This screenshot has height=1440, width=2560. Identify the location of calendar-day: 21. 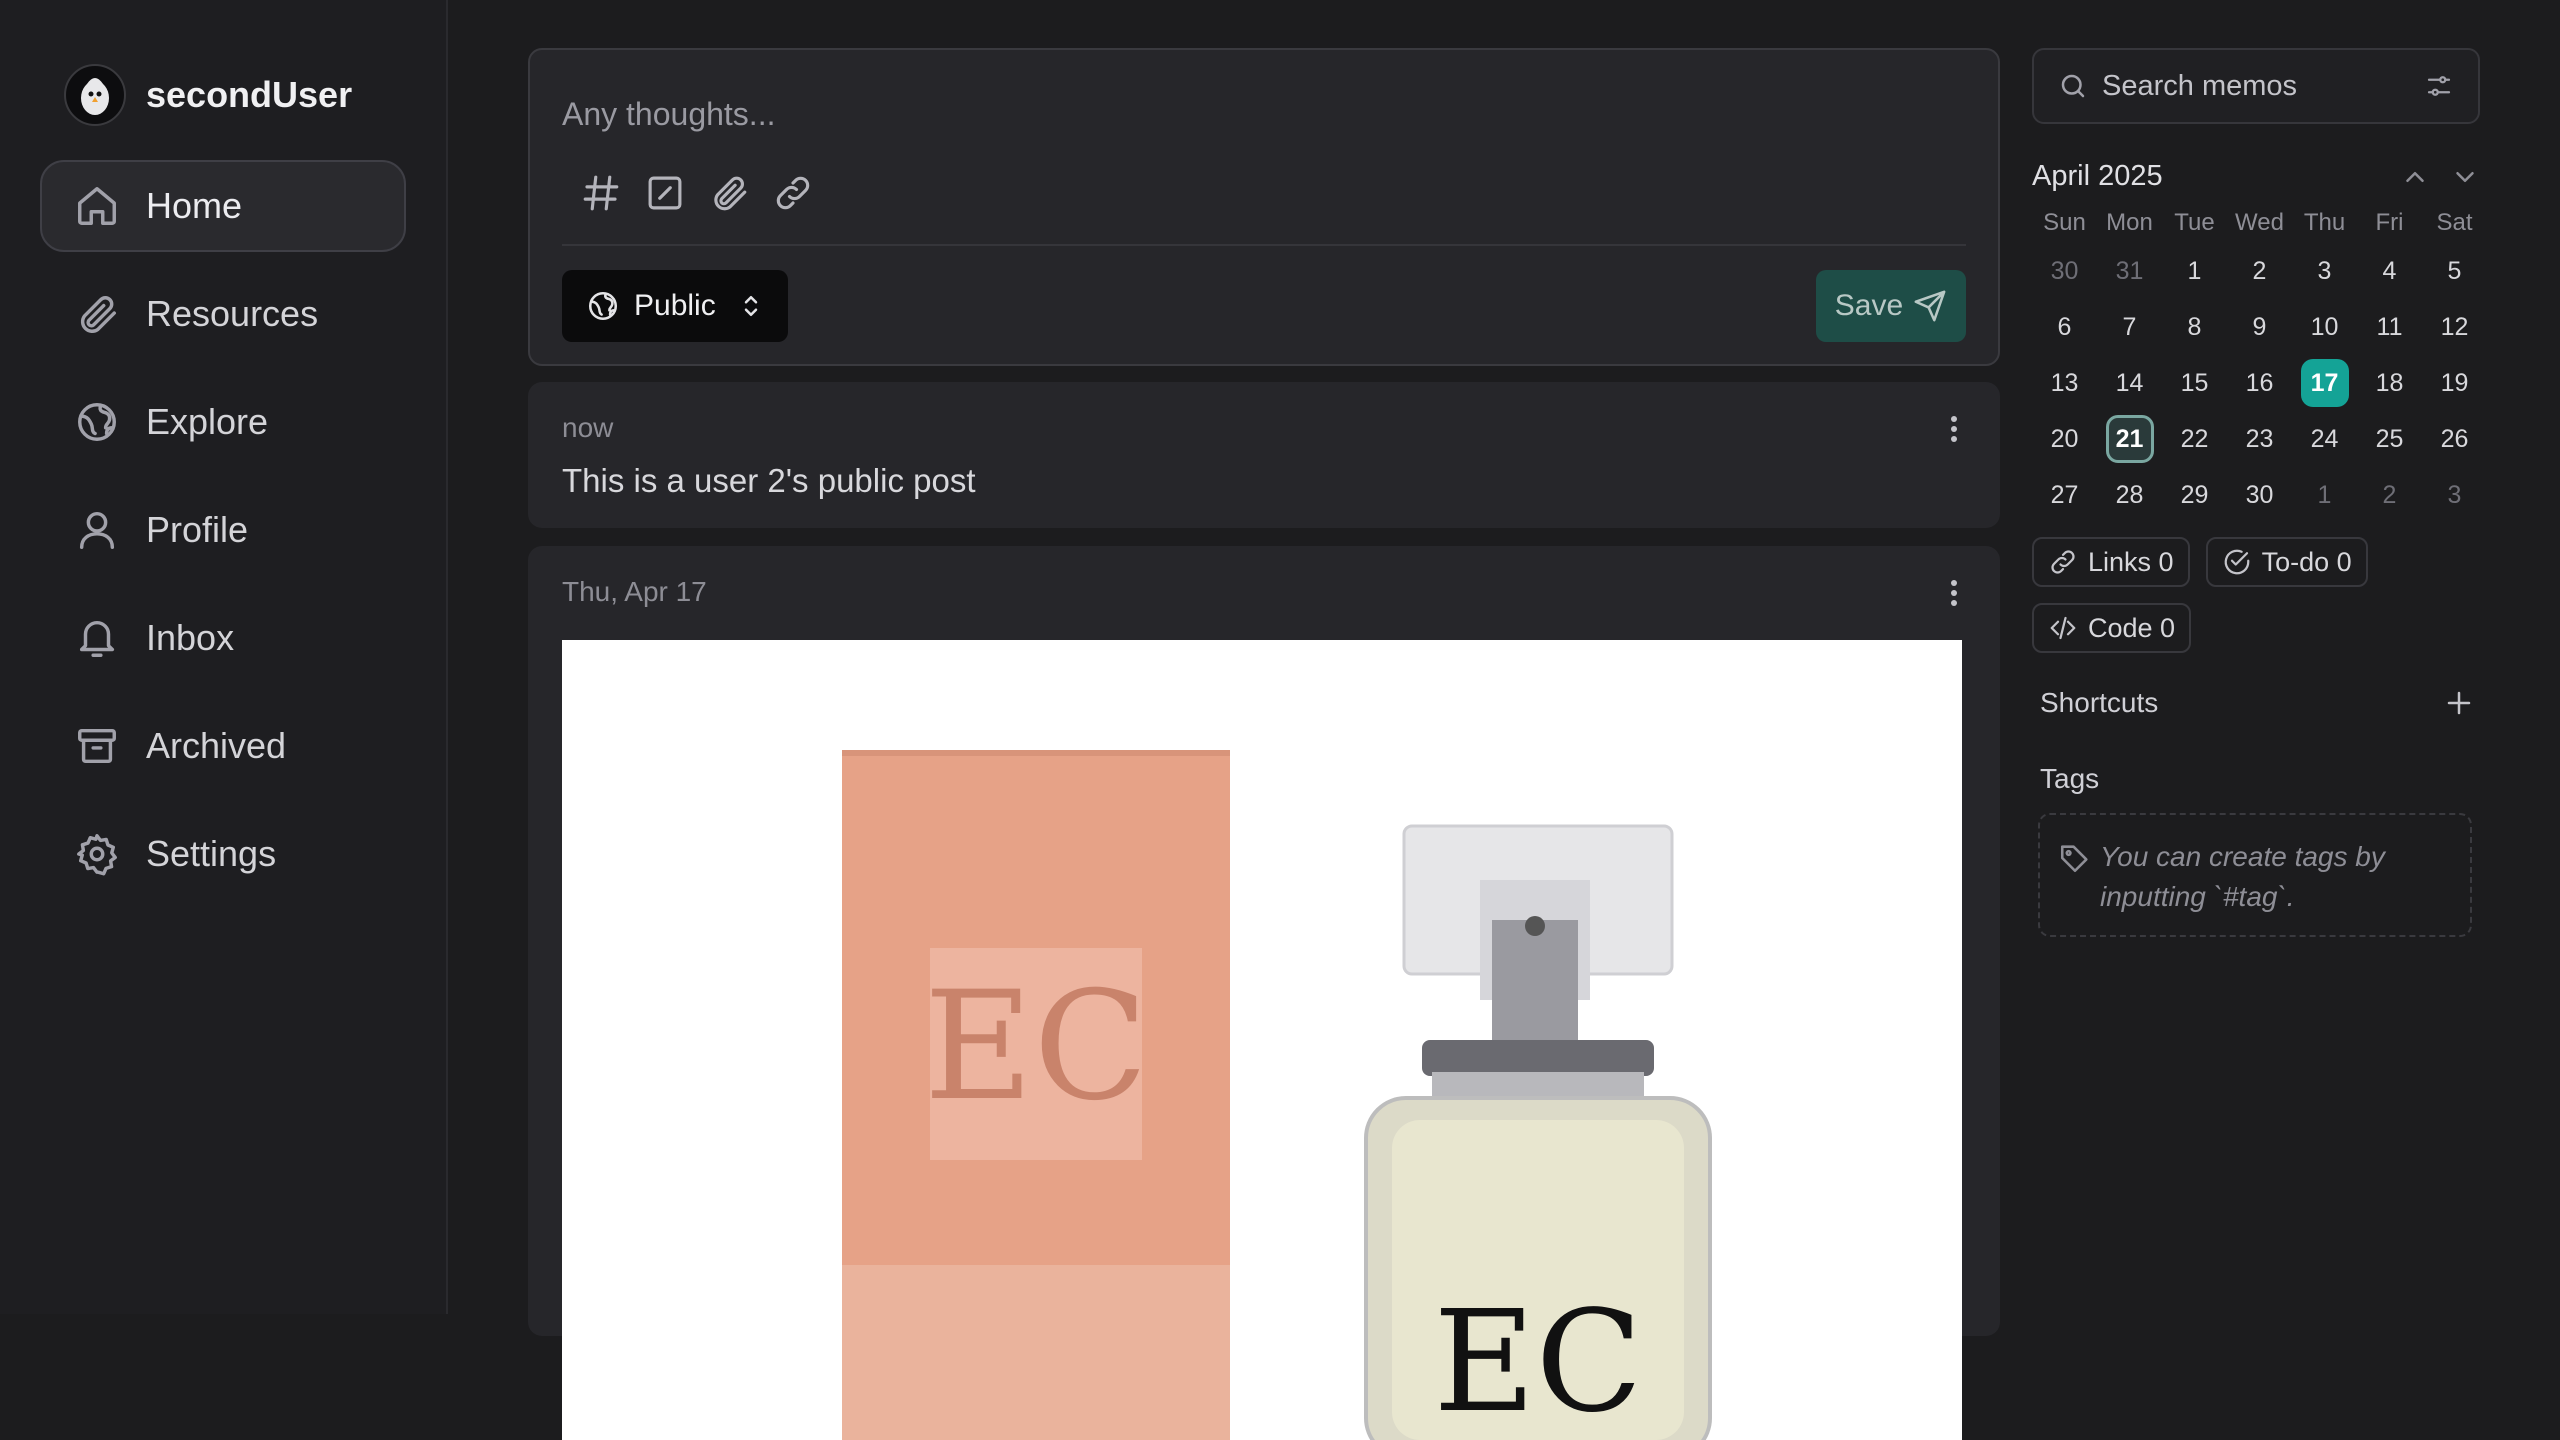
(2129, 439).